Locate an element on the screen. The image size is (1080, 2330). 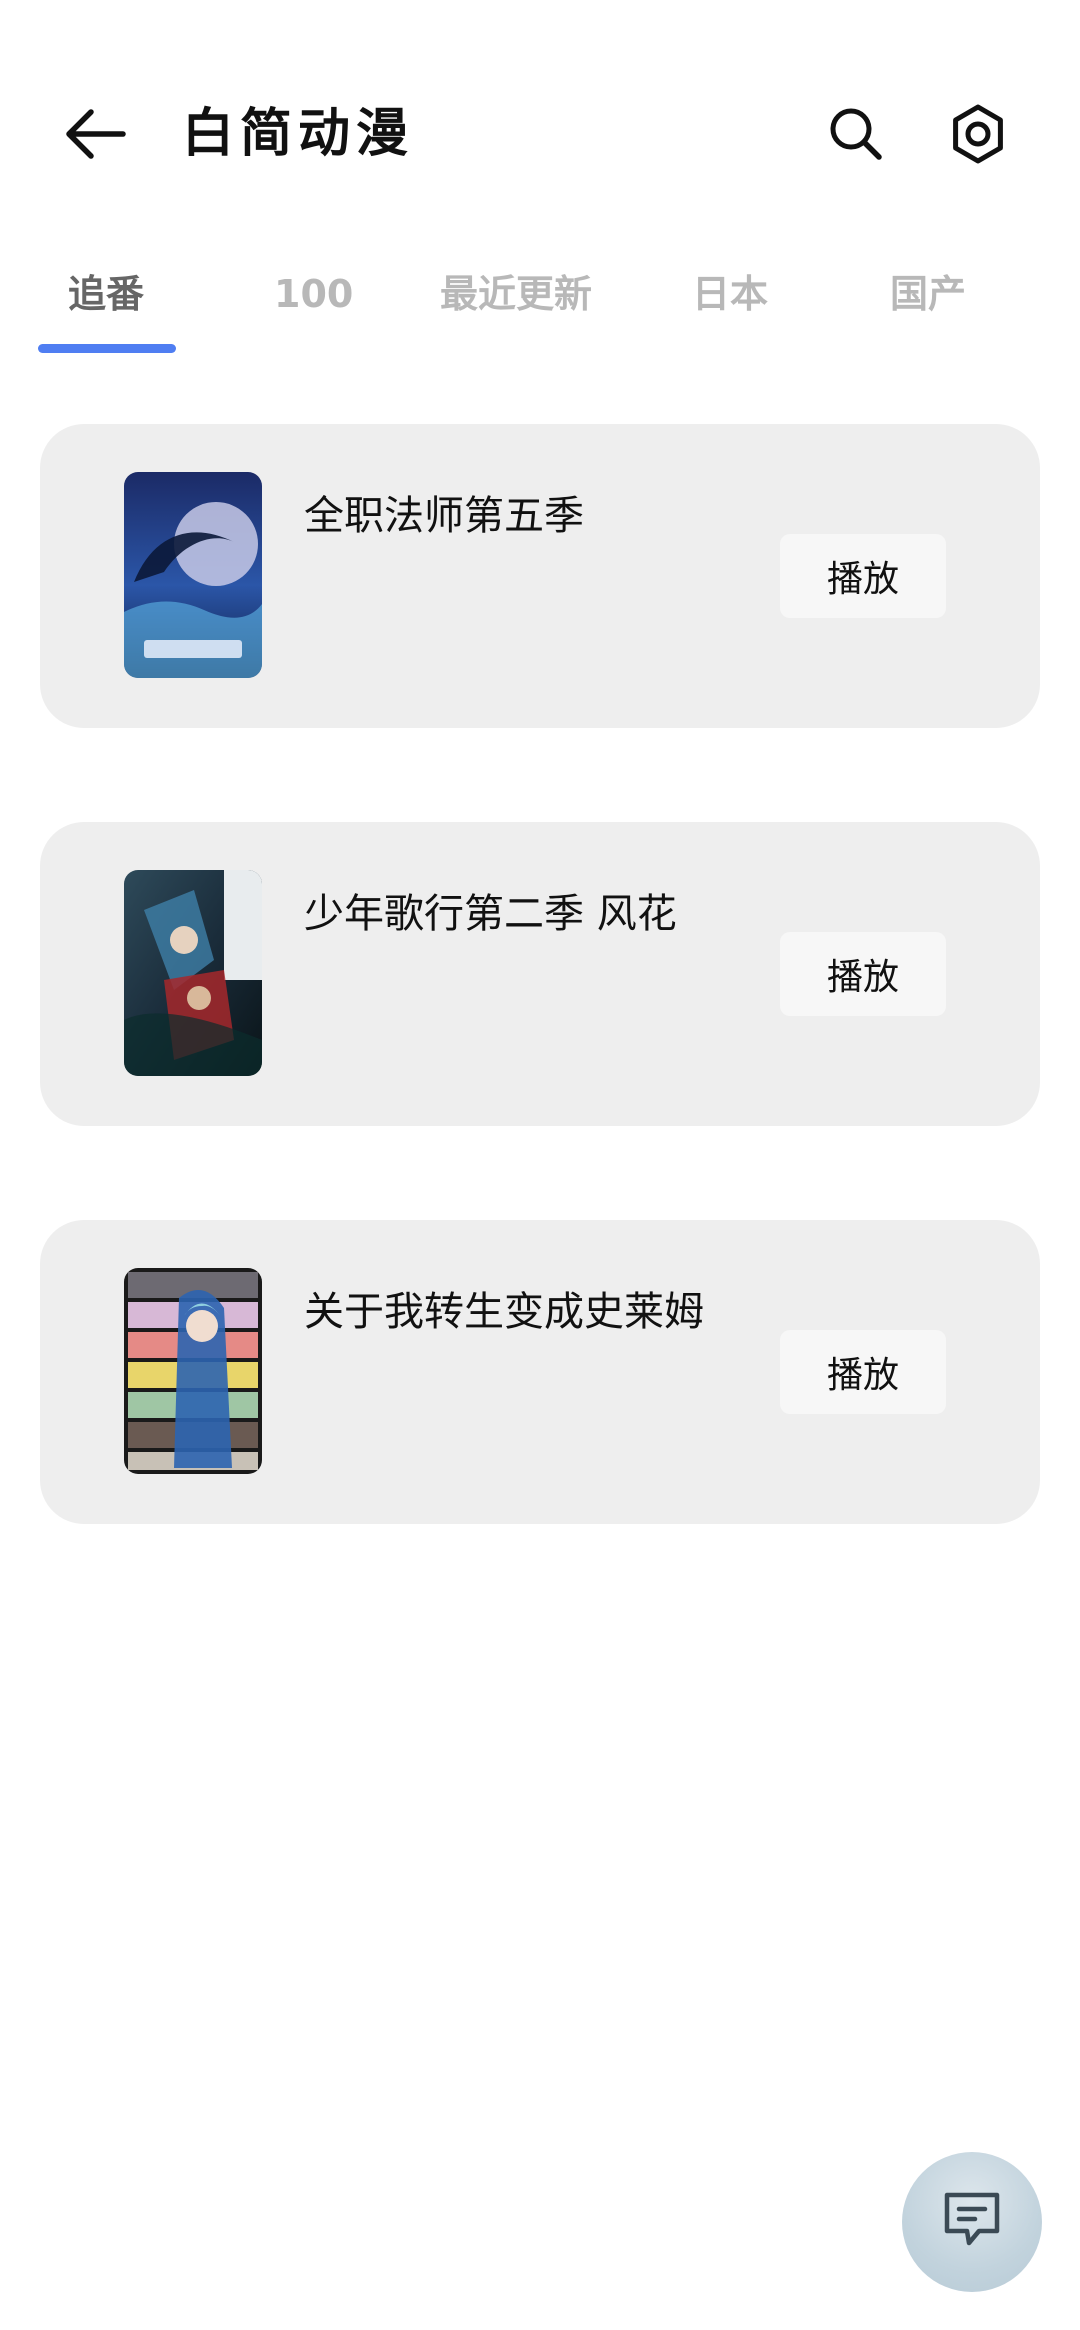
feedback-button is located at coordinates (972, 2222).